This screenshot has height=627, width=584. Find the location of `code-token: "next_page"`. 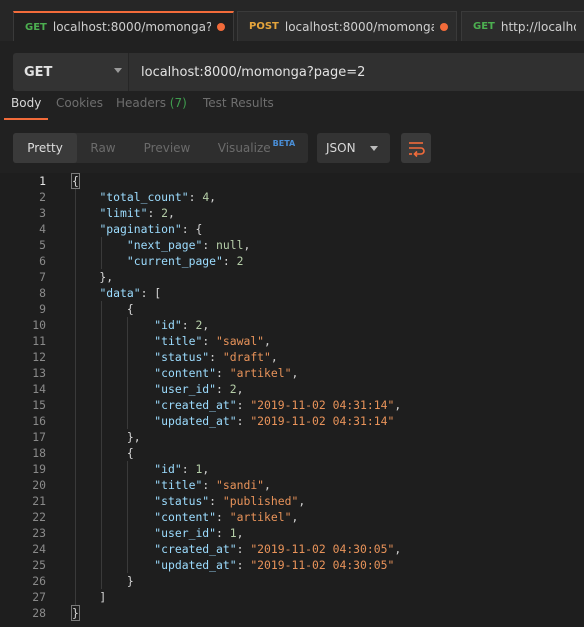

code-token: "next_page" is located at coordinates (164, 245).